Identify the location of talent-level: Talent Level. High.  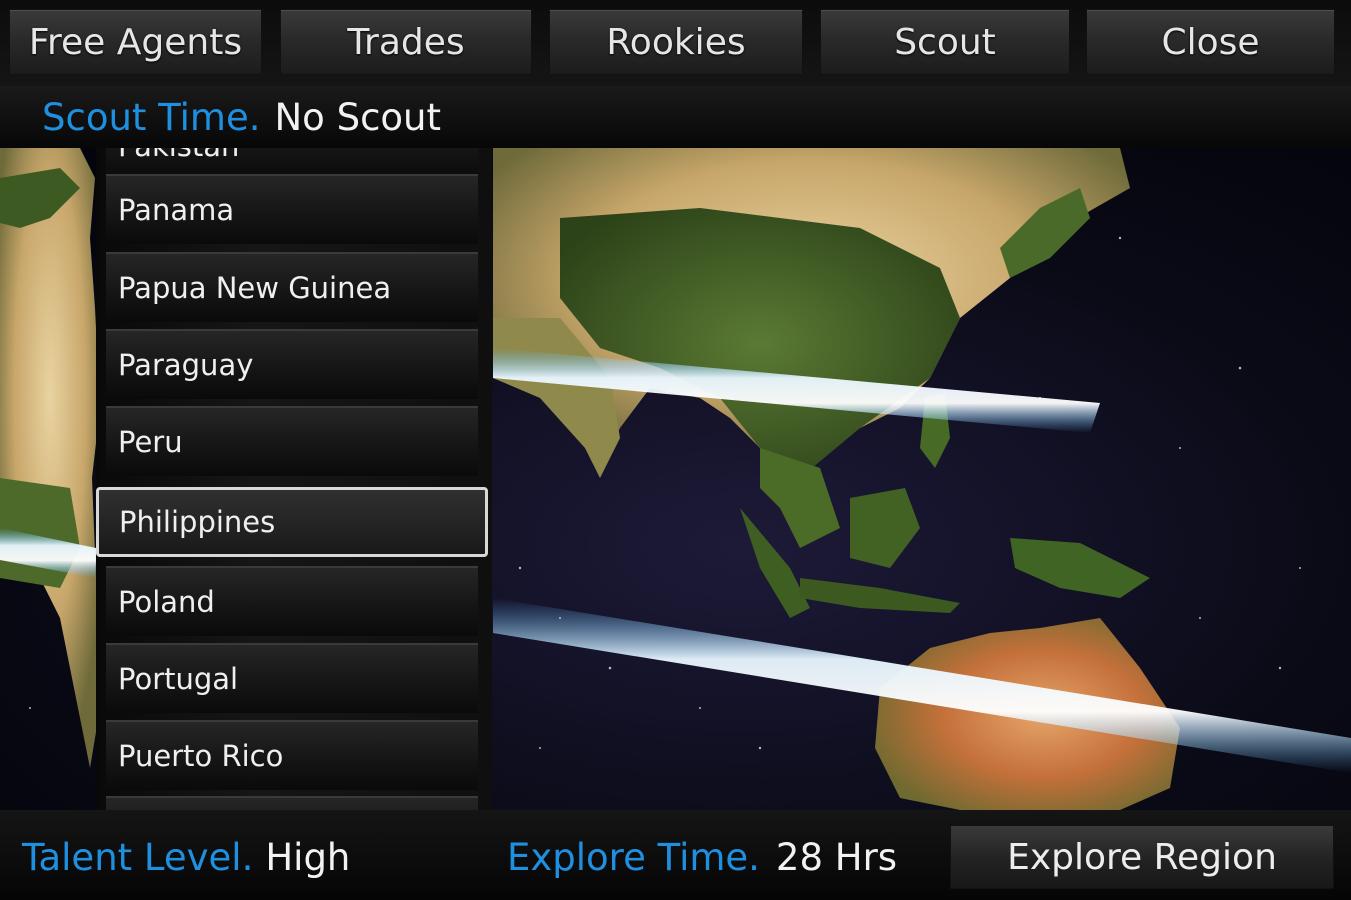
(186, 857).